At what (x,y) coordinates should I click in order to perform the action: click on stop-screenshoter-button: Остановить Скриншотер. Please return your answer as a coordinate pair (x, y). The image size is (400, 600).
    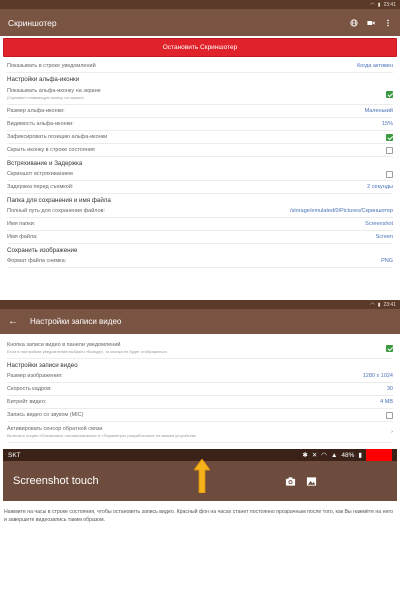
    Looking at the image, I should click on (200, 47).